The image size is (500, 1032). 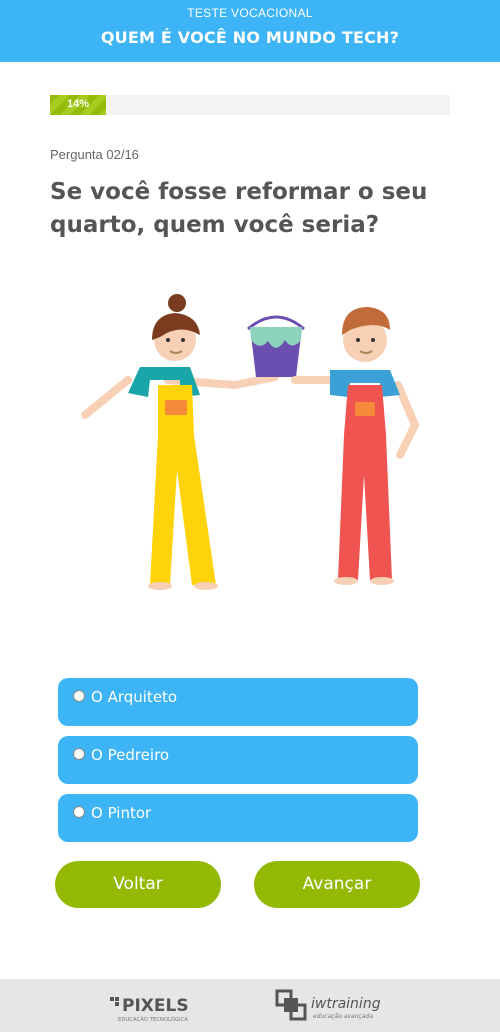 What do you see at coordinates (250, 37) in the screenshot?
I see `header-title: QUEM É VOCÊ NO MUNDO TECH?` at bounding box center [250, 37].